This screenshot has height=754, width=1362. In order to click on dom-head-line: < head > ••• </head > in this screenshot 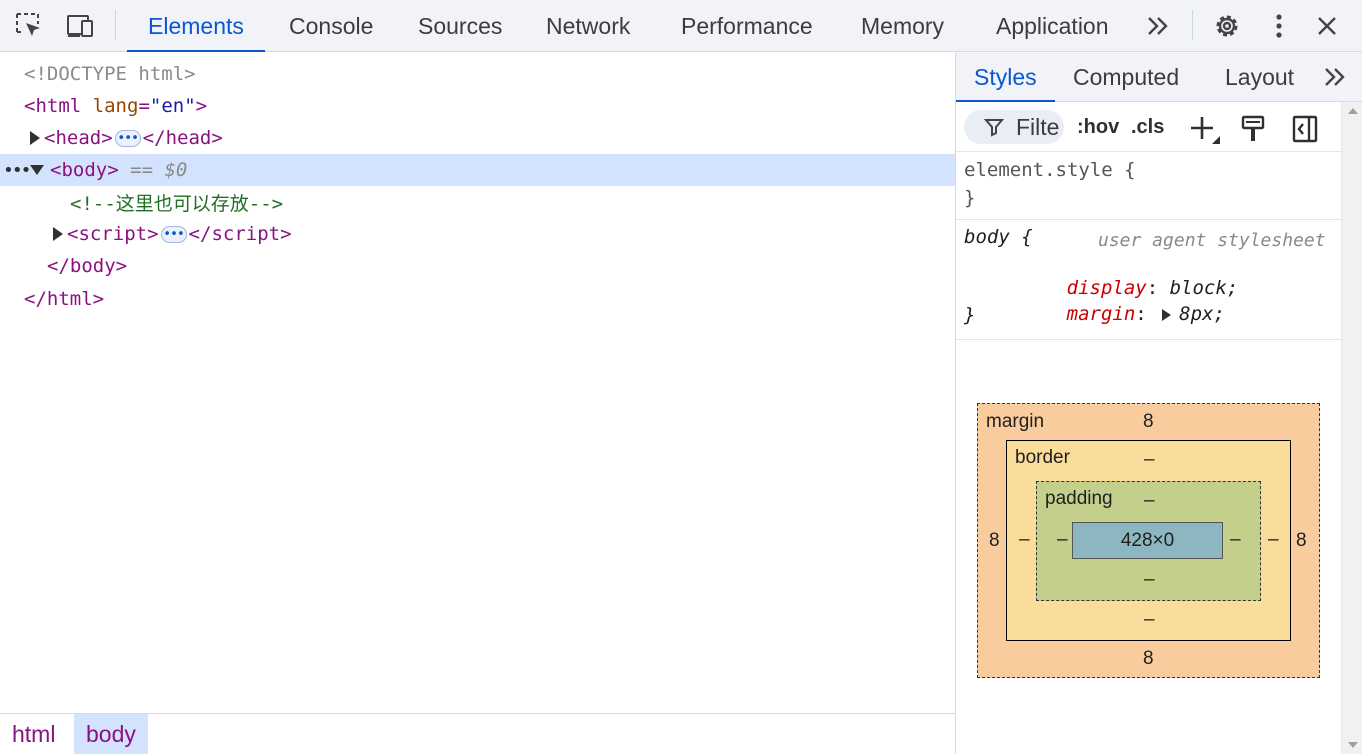, I will do `click(477, 138)`.